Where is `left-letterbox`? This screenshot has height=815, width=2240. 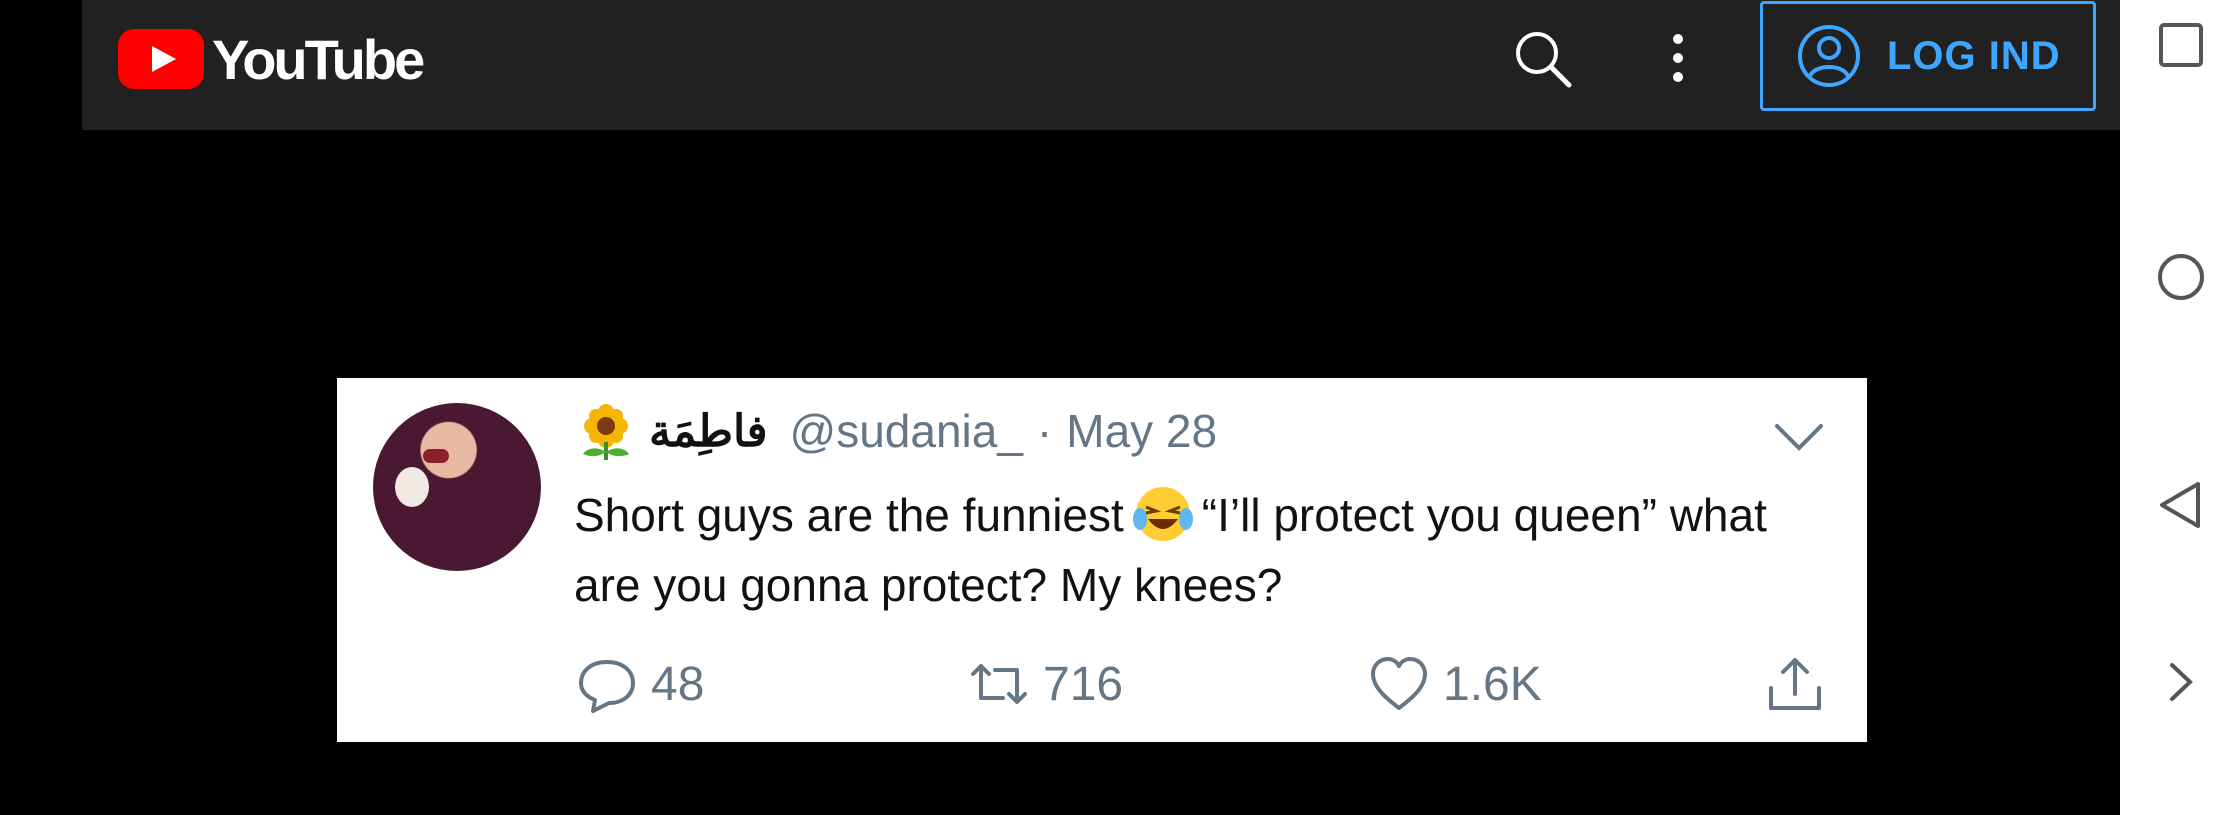 left-letterbox is located at coordinates (41, 407).